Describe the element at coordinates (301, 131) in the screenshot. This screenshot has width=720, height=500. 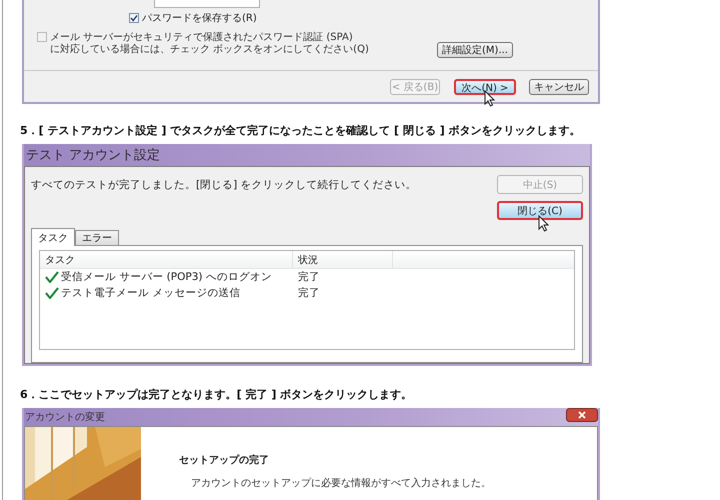
I see `step-instruction: 5．[ テストアカウント設定 ] でタスクが全て完了になったことを確認して [ 閉じる ] ボタンをクリックします。` at that location.